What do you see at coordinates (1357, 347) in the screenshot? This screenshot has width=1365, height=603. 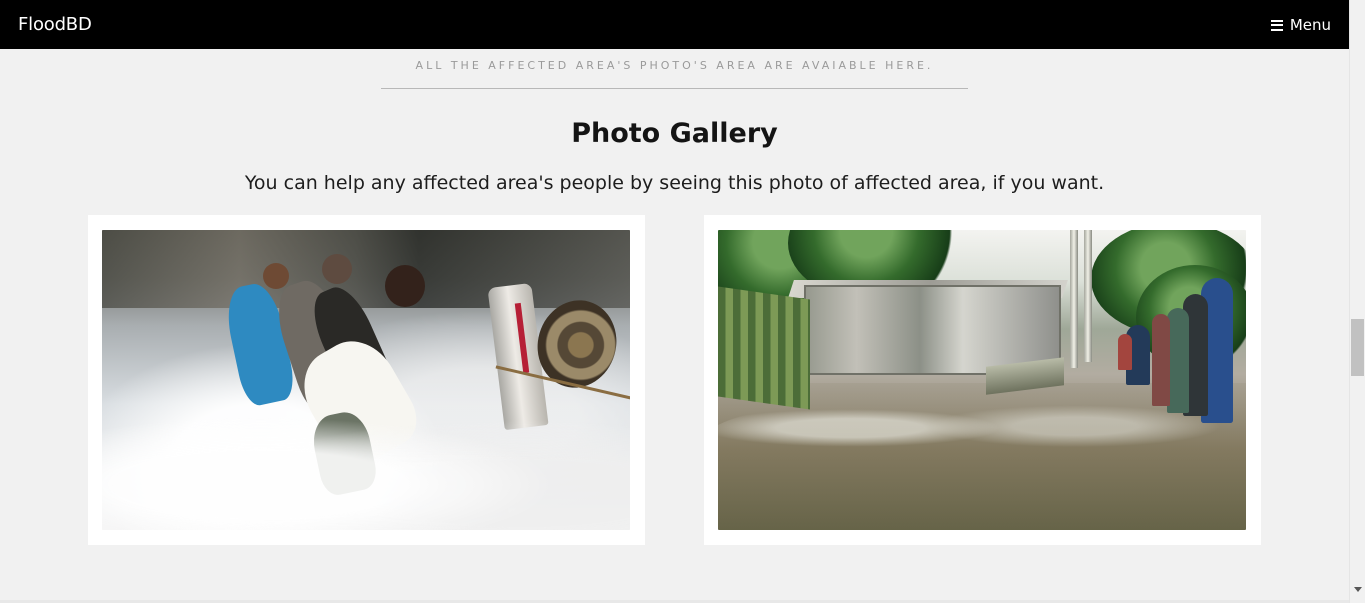 I see `vertical-scrollbar-thumb` at bounding box center [1357, 347].